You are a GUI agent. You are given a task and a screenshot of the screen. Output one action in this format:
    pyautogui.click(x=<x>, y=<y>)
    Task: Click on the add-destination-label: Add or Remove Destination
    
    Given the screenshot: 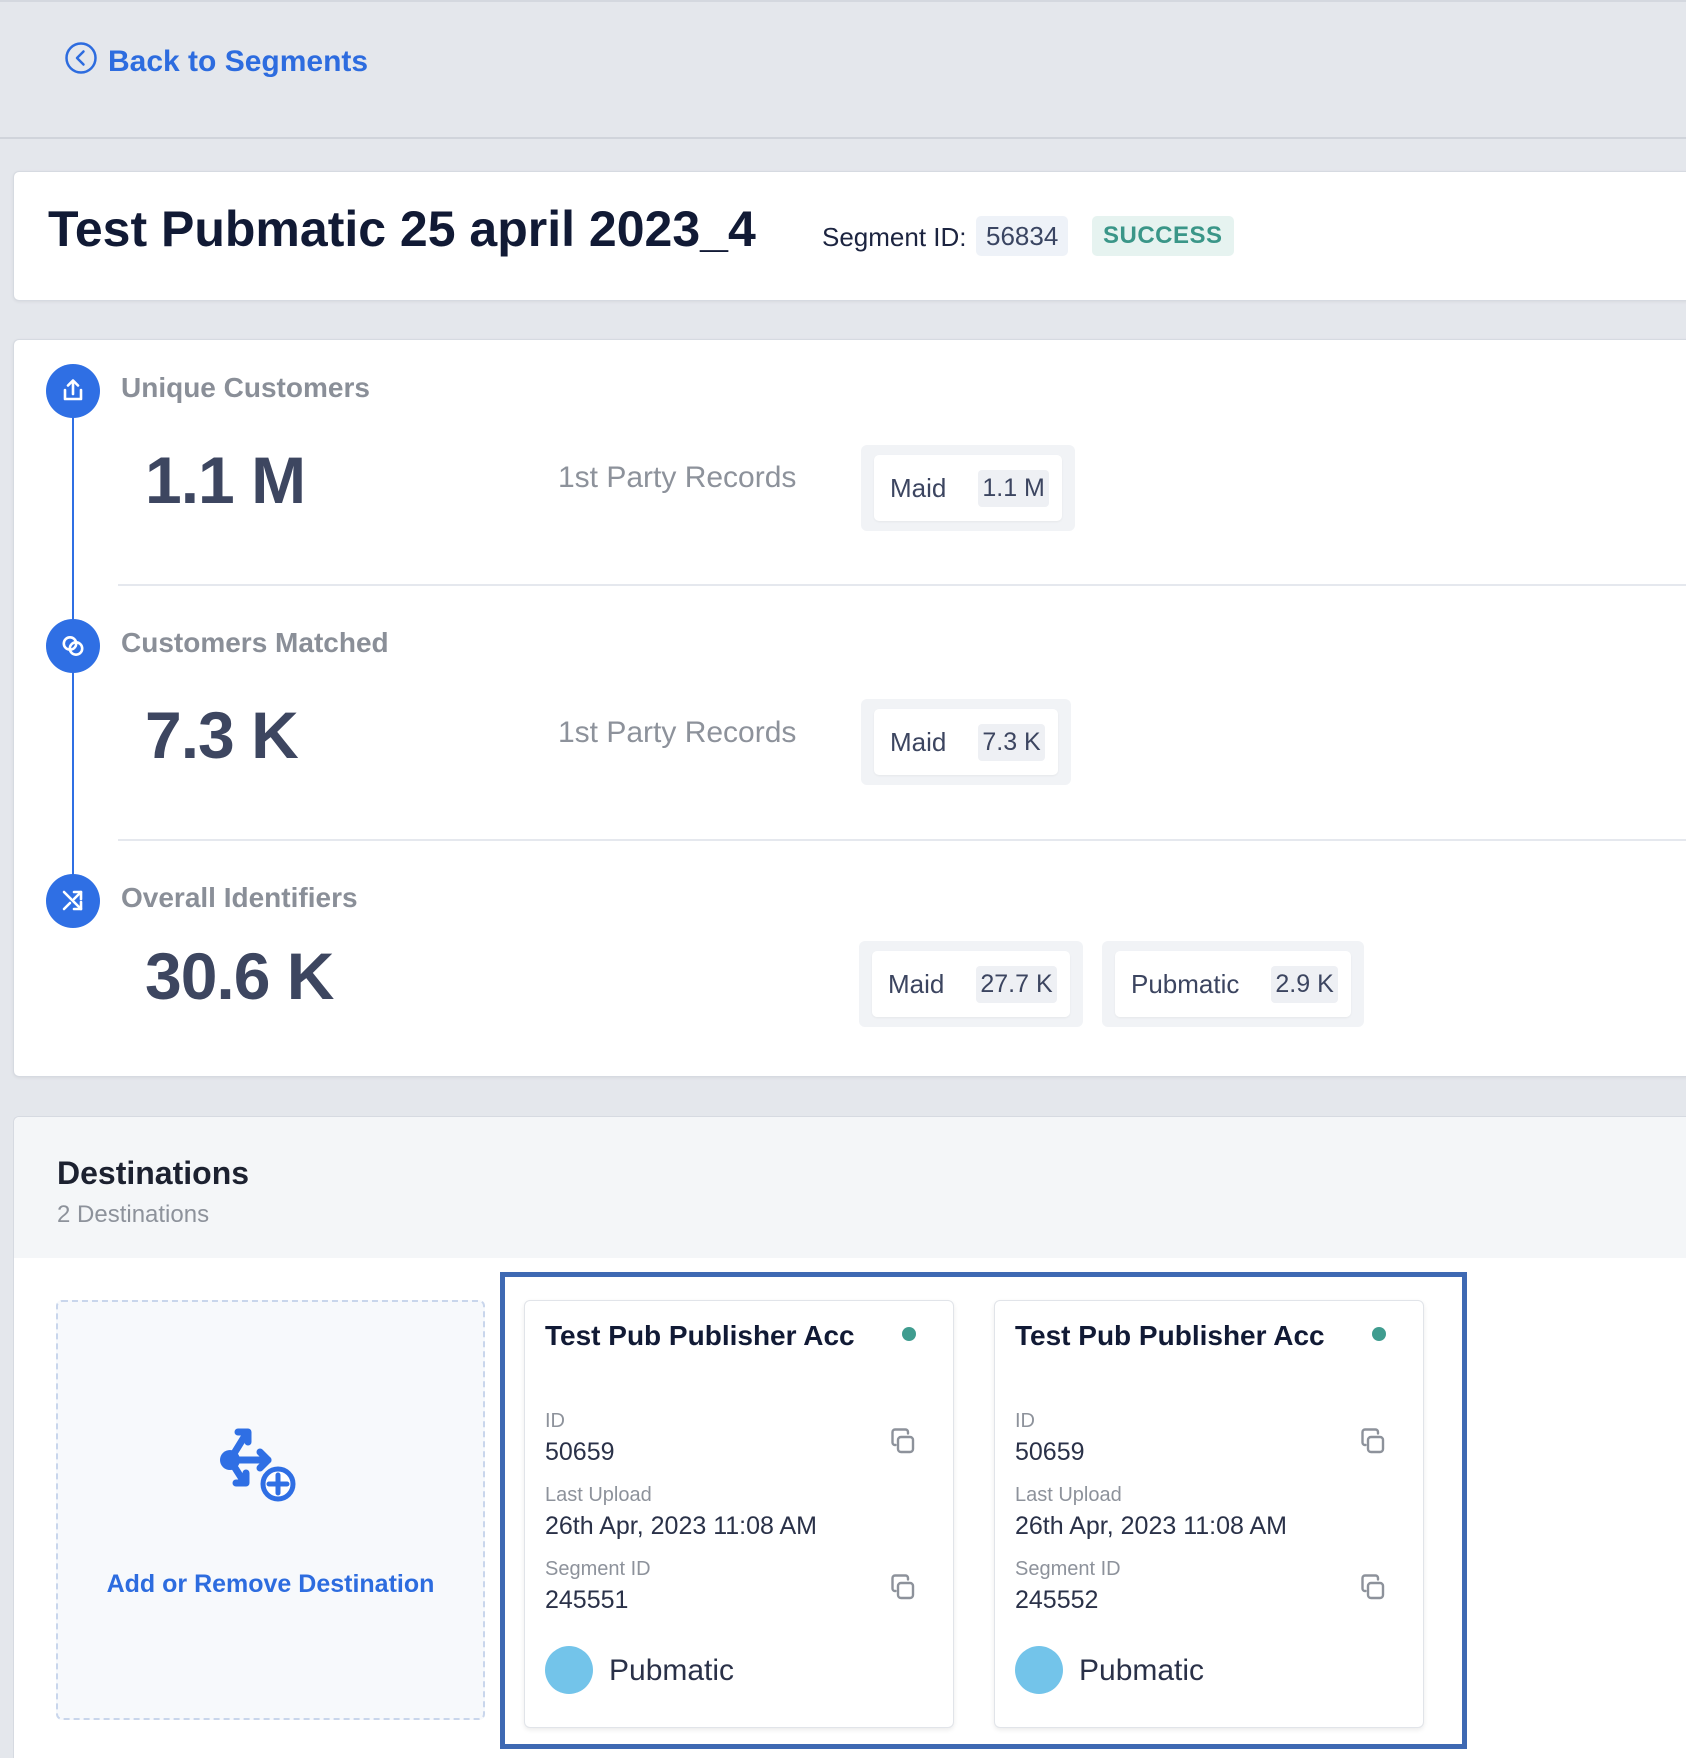 What is the action you would take?
    pyautogui.click(x=270, y=1584)
    